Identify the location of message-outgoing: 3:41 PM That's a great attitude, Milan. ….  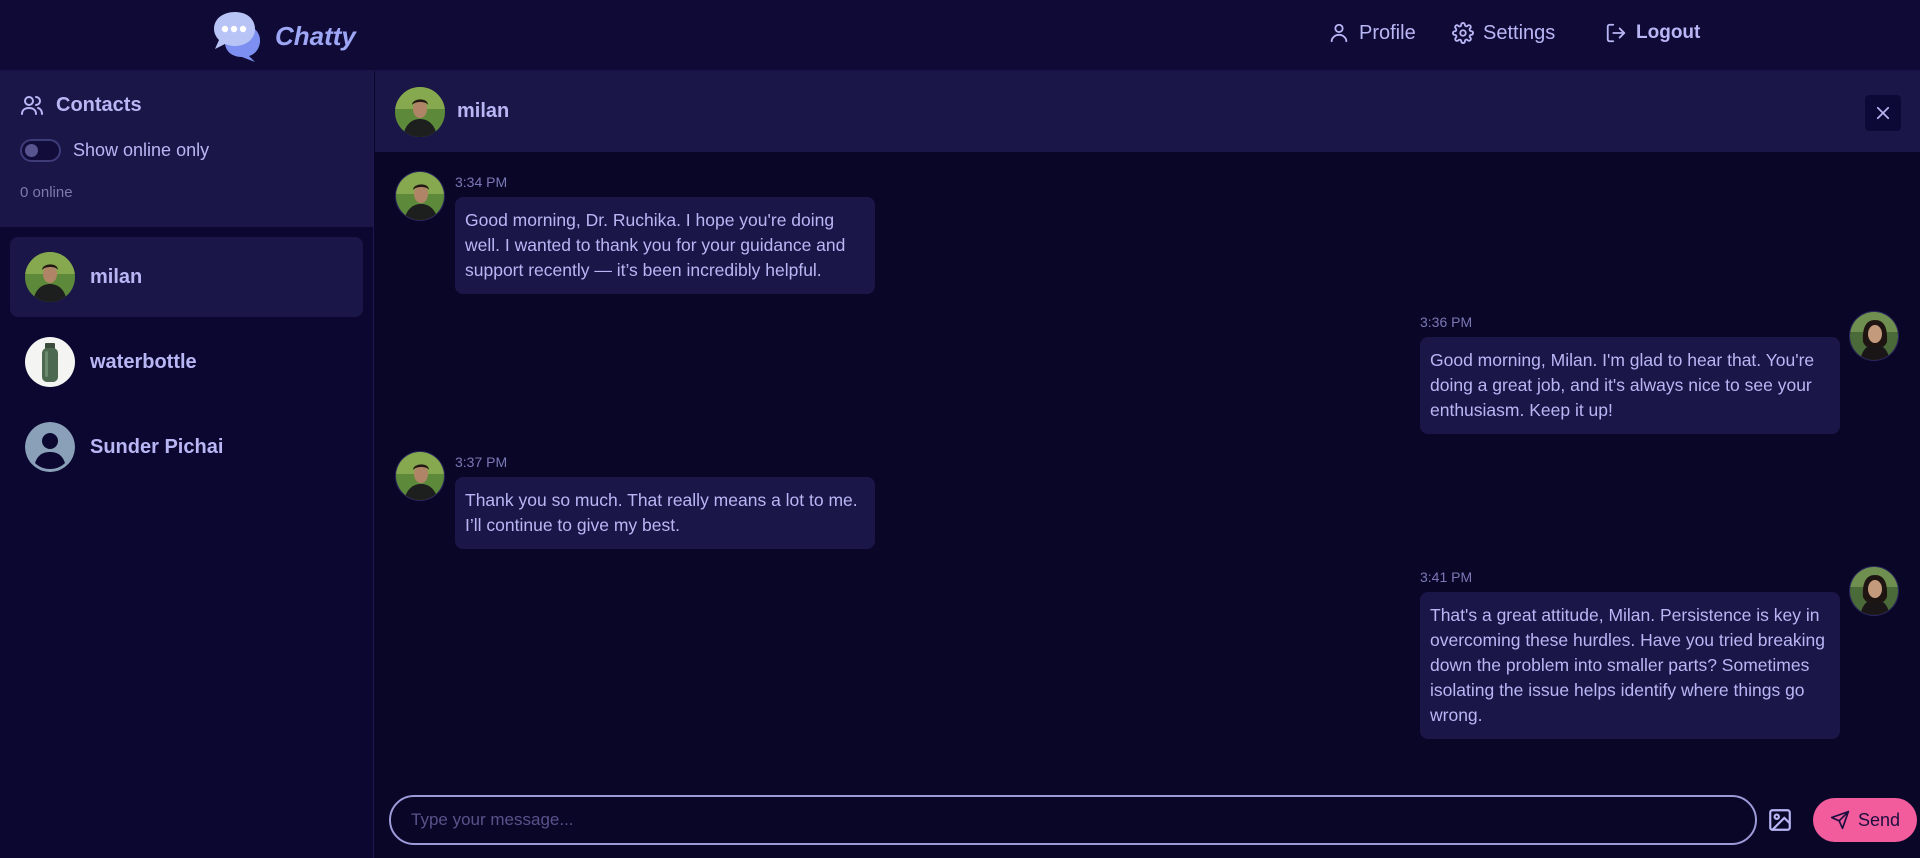
(1630, 654).